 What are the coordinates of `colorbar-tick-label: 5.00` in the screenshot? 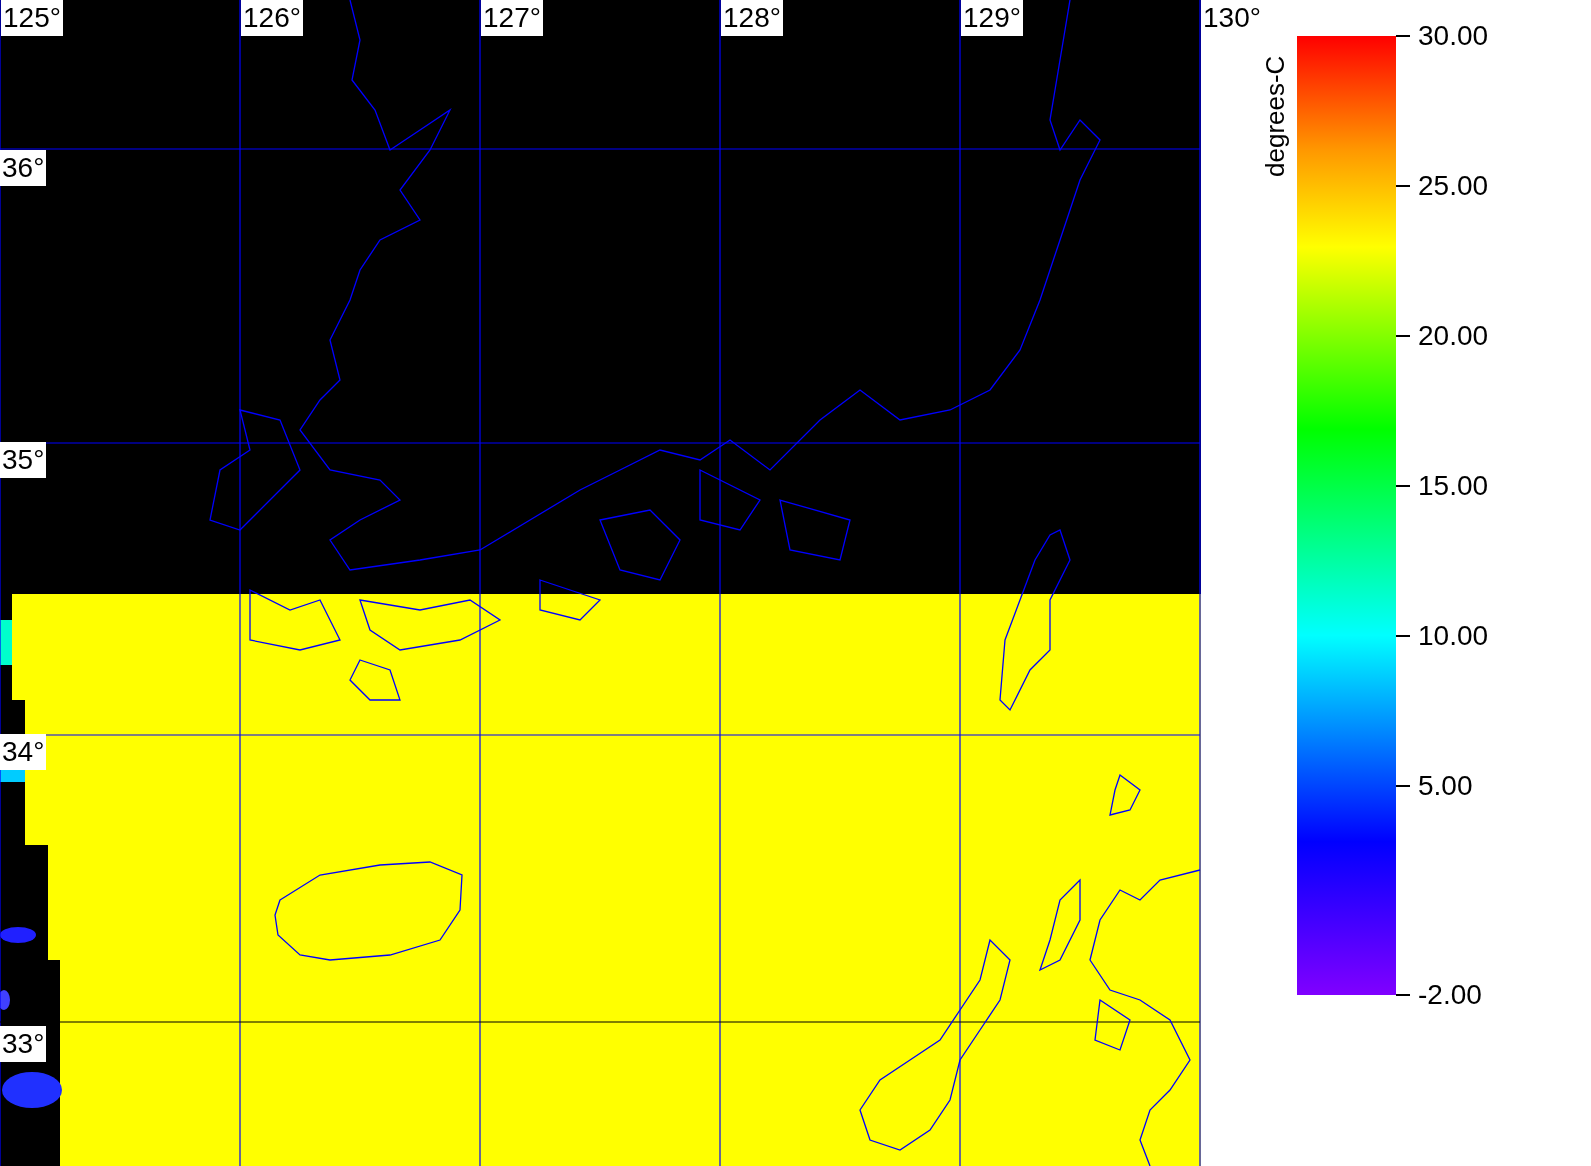 It's located at (1445, 786).